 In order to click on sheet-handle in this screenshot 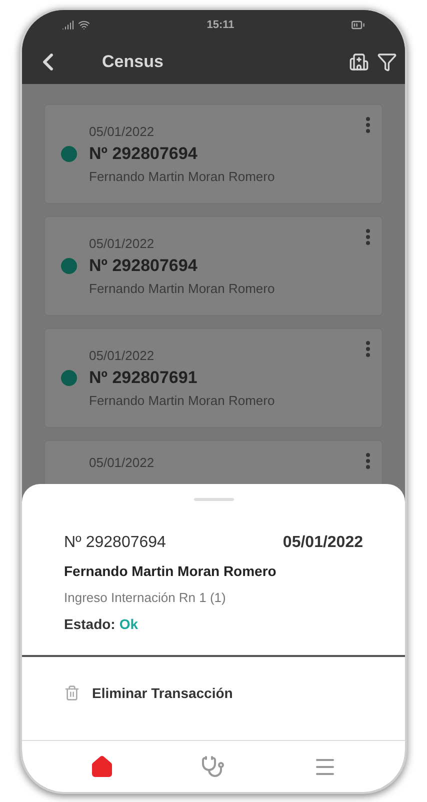, I will do `click(214, 499)`.